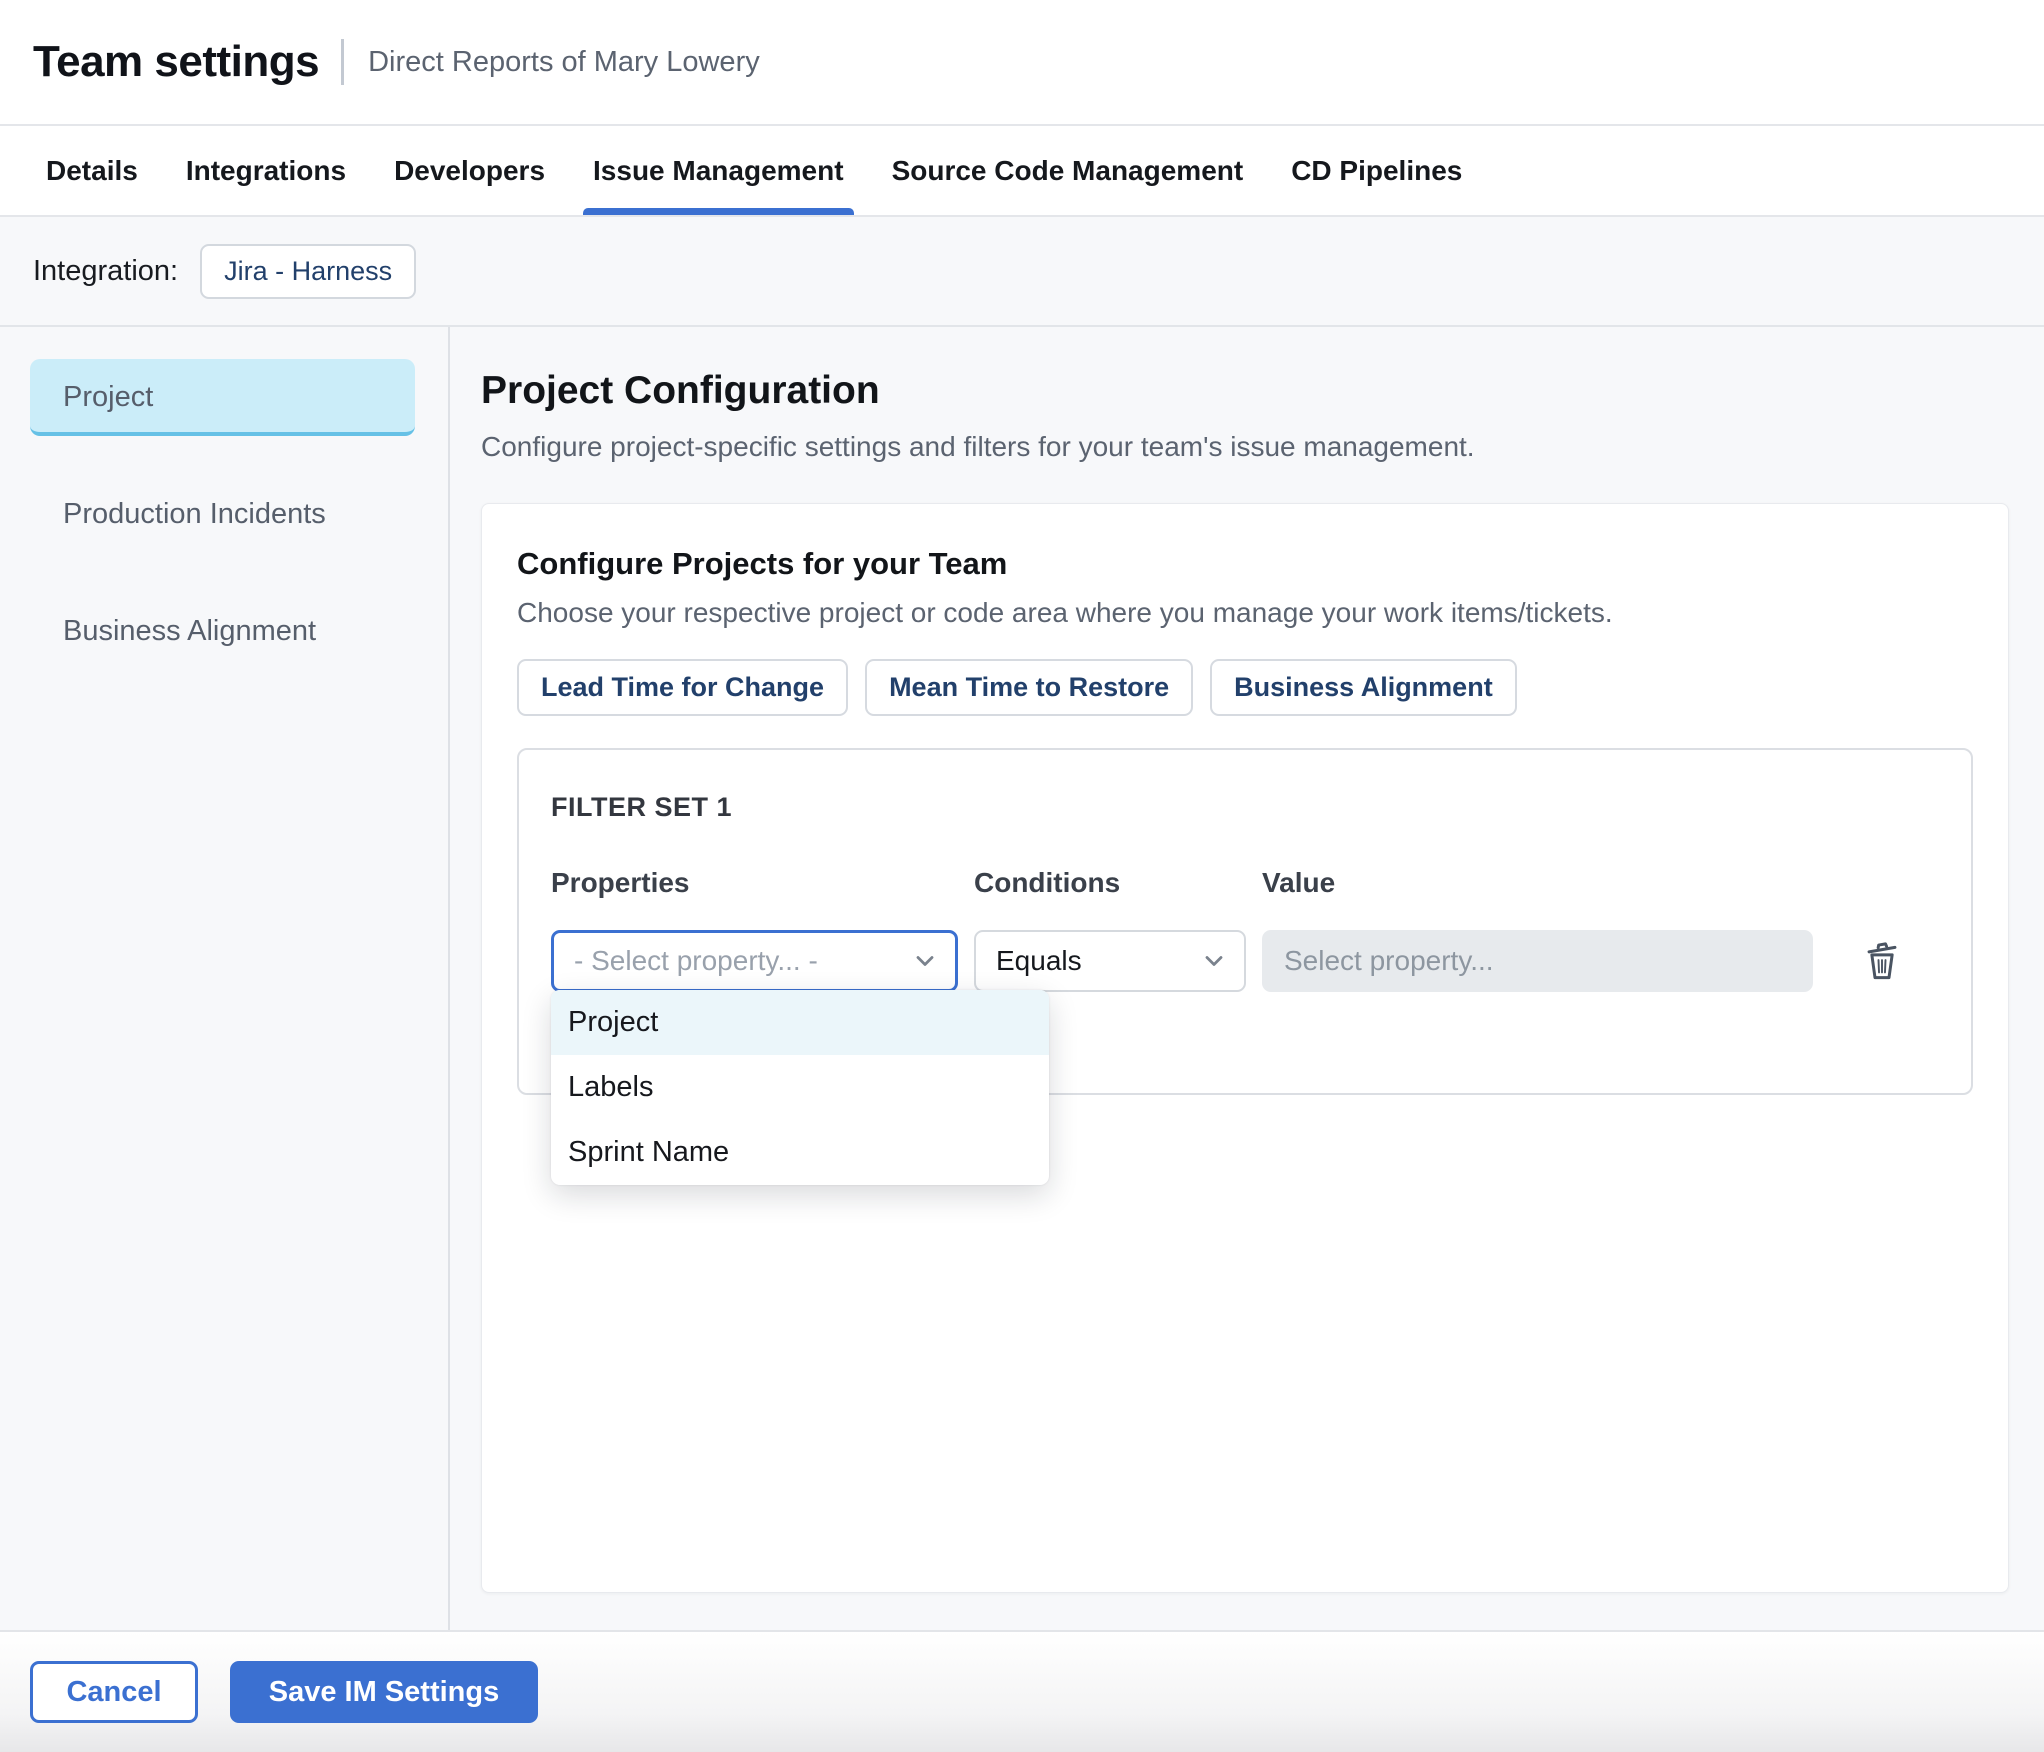 The image size is (2044, 1752). Describe the element at coordinates (1039, 960) in the screenshot. I see `conditions-select-value: Equals` at that location.